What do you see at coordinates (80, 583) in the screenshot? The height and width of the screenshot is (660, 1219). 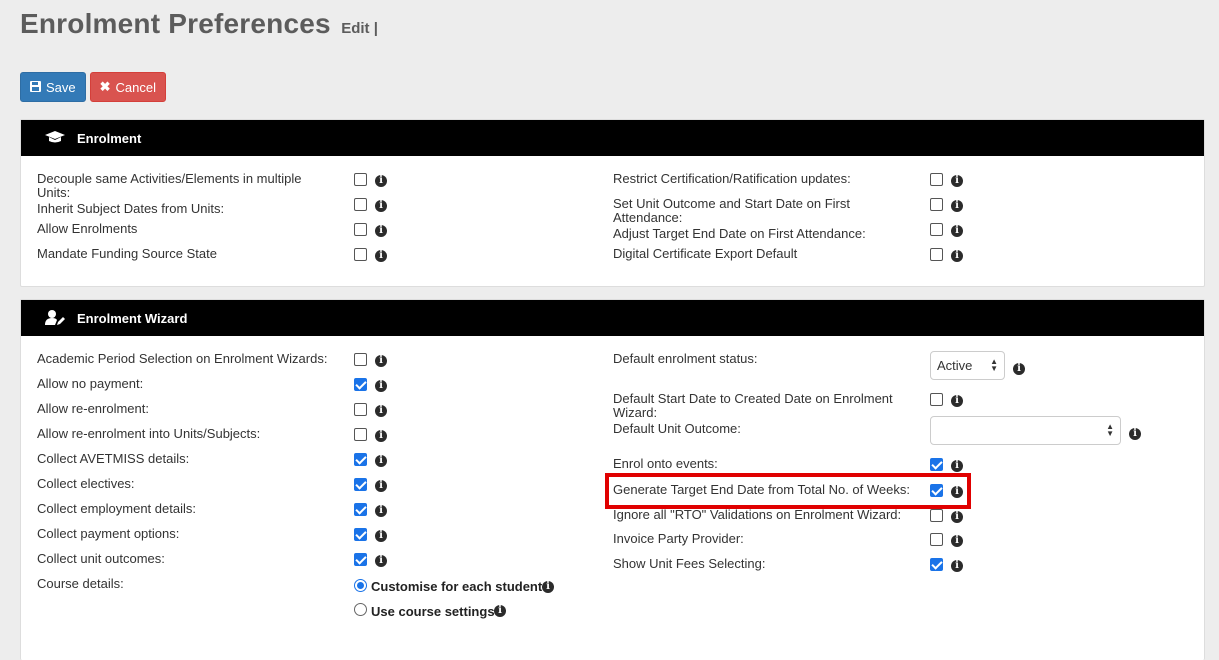 I see `course-details-label: Course details:` at bounding box center [80, 583].